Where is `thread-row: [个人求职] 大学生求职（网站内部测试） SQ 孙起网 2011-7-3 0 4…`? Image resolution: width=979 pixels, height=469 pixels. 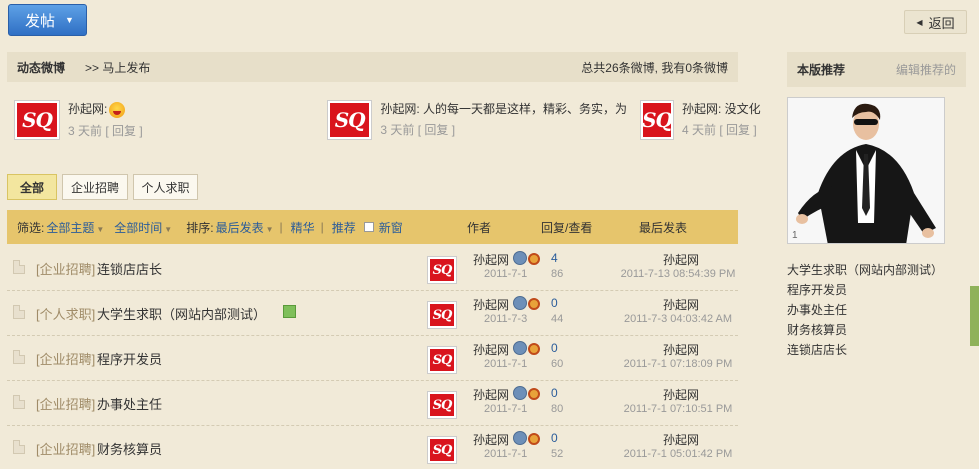 thread-row: [个人求职] 大学生求职（网站内部测试） SQ 孙起网 2011-7-3 0 4… is located at coordinates (372, 313).